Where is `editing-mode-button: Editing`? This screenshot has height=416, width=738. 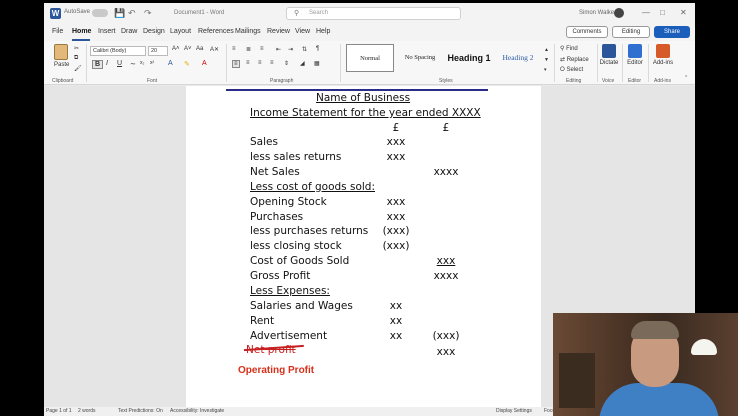 editing-mode-button: Editing is located at coordinates (631, 32).